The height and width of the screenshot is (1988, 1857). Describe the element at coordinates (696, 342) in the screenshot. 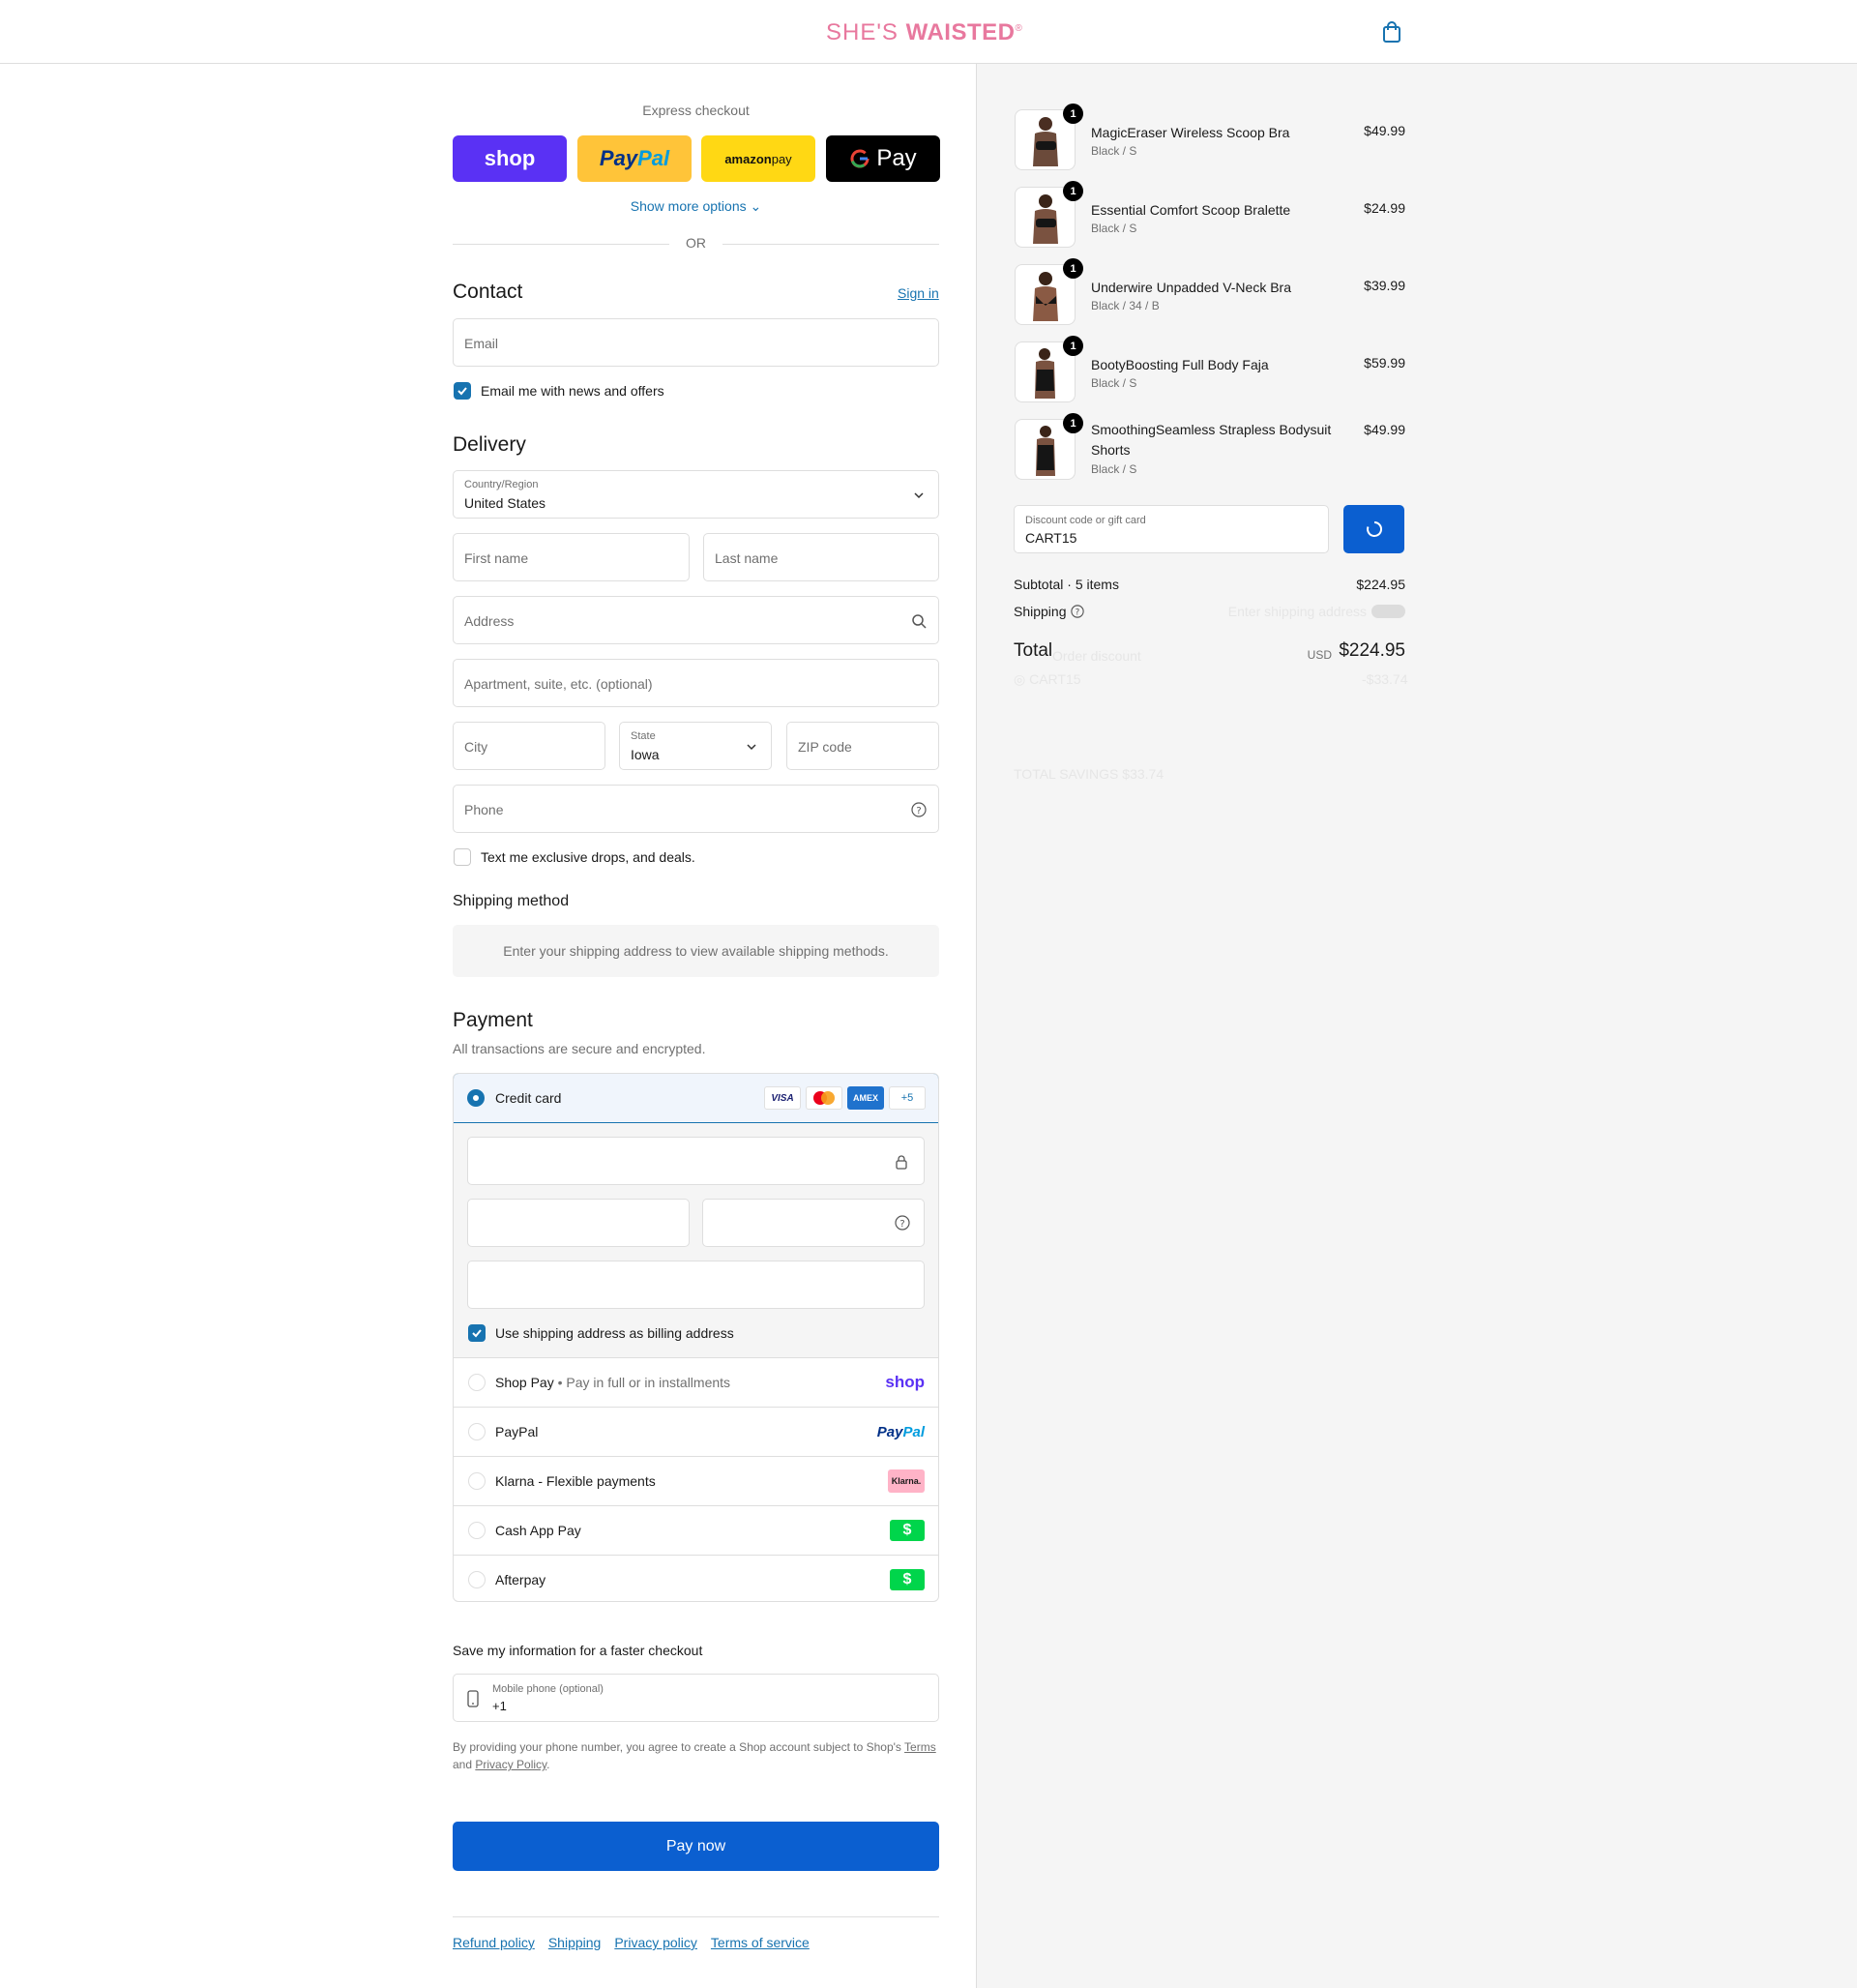

I see `email-field: Email` at that location.